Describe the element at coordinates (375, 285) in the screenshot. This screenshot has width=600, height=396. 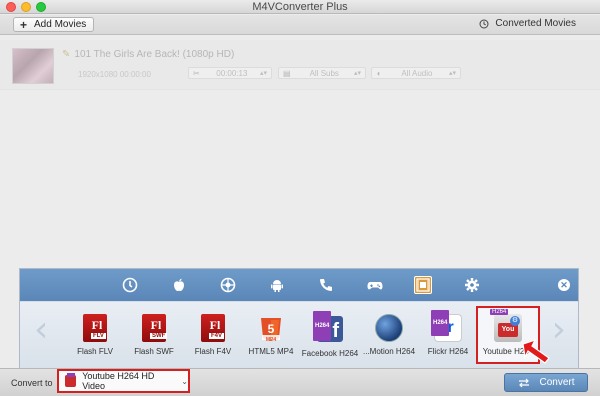
I see `gamepad-icon` at that location.